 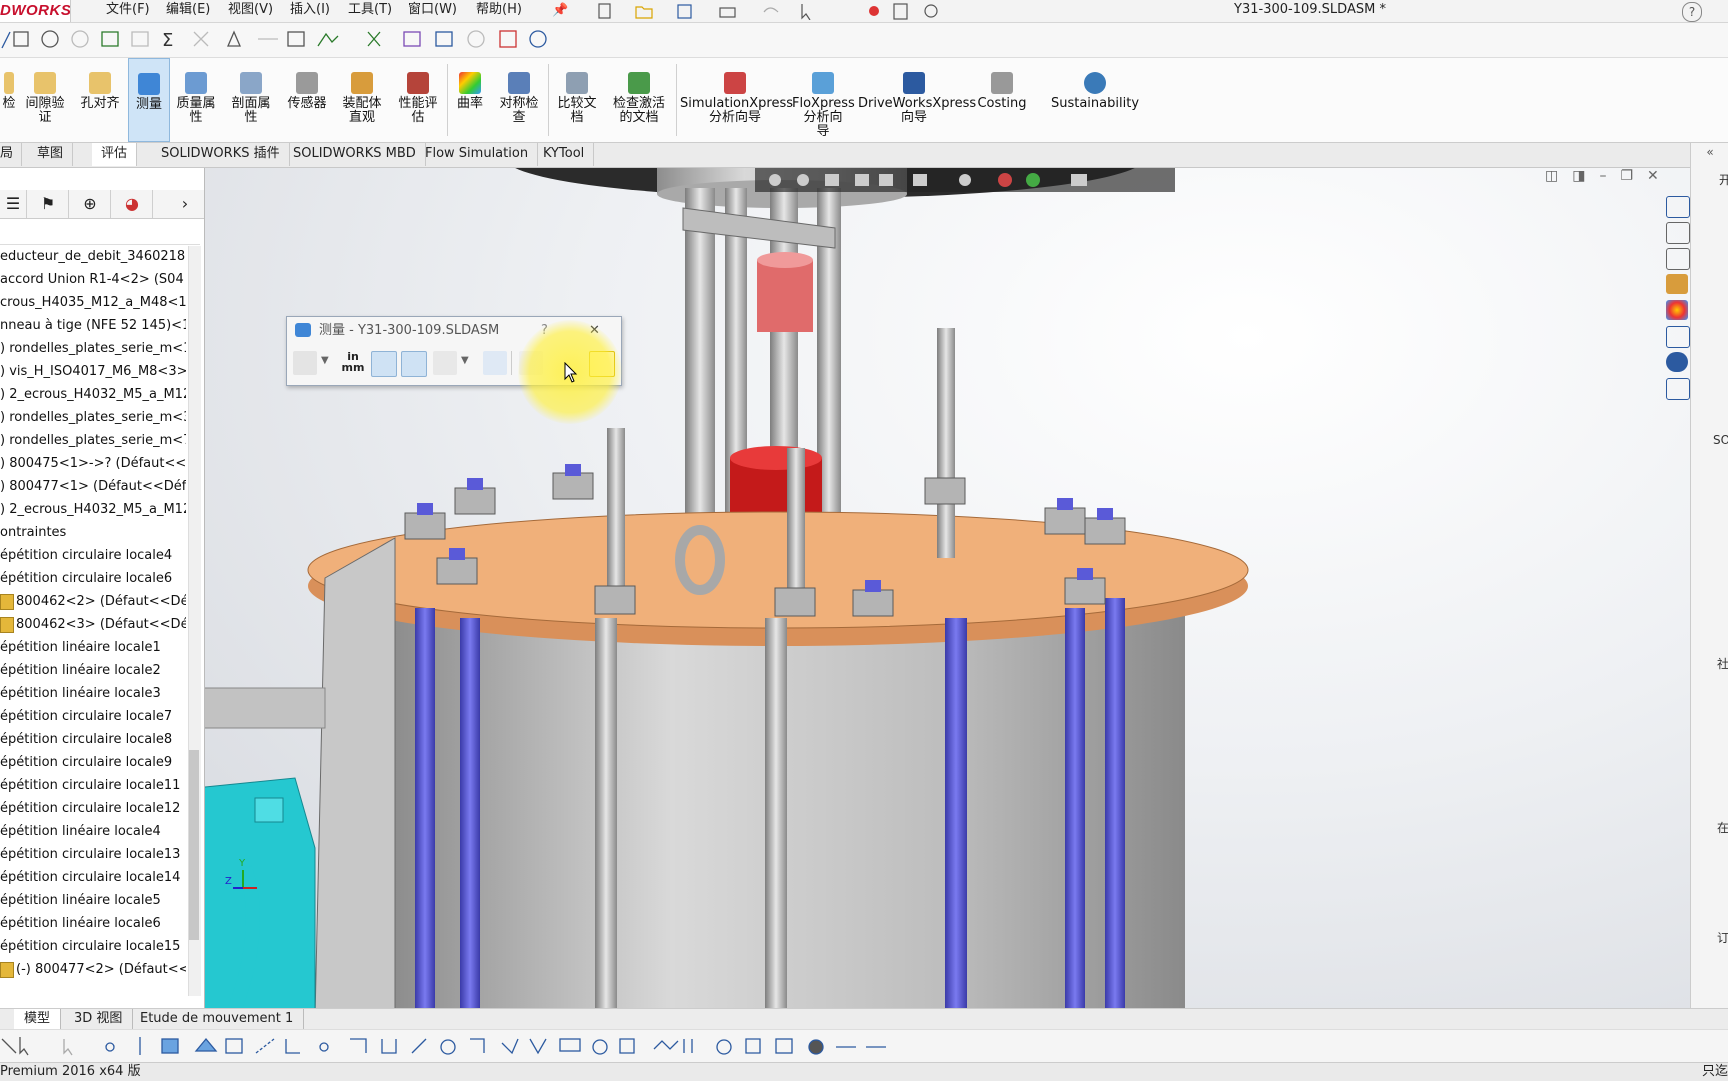 I want to click on help-icon: ?, so click(x=1692, y=12).